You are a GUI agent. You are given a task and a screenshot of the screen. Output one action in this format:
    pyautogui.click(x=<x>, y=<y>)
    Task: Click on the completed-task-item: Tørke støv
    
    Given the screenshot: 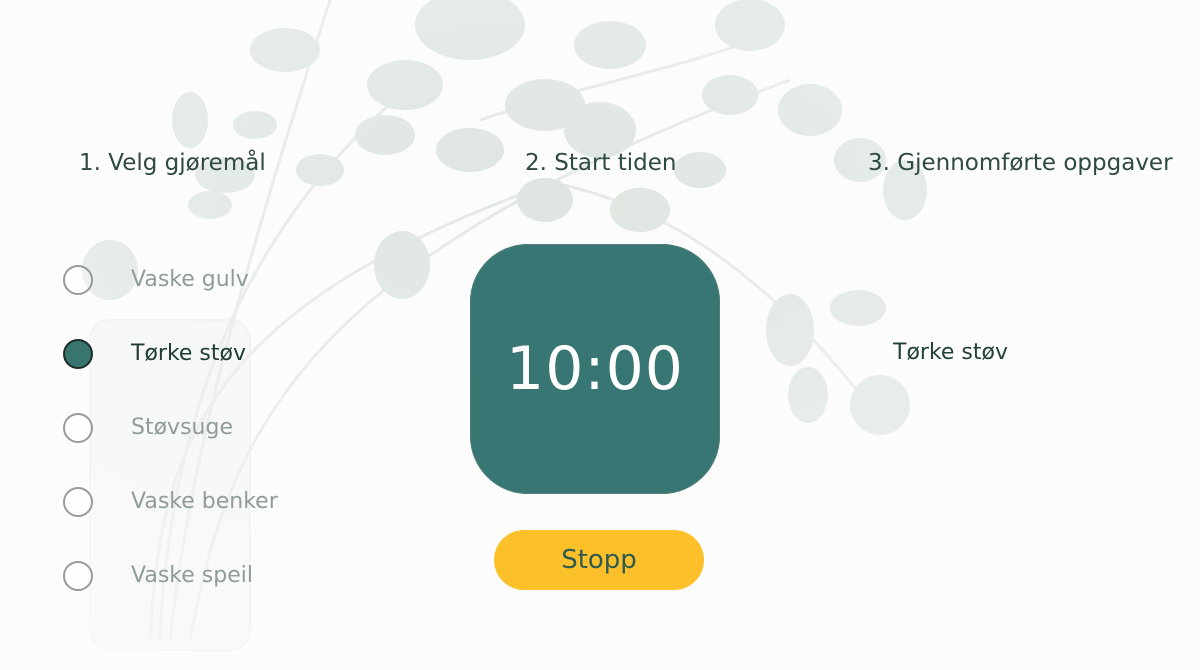 What is the action you would take?
    pyautogui.click(x=950, y=352)
    